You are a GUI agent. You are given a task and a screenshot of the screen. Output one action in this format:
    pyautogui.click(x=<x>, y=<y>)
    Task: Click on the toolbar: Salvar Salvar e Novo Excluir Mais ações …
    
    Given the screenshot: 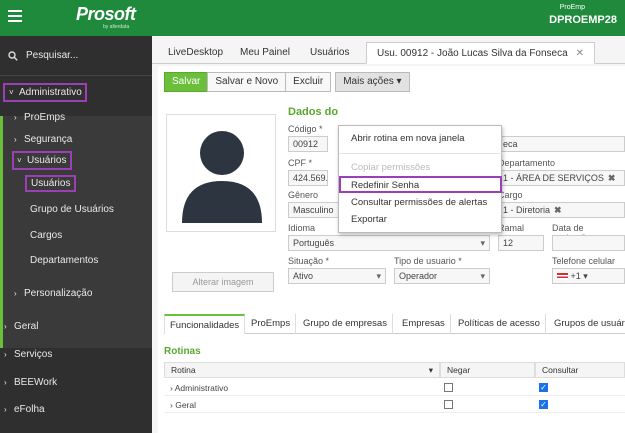 What is the action you would take?
    pyautogui.click(x=287, y=82)
    